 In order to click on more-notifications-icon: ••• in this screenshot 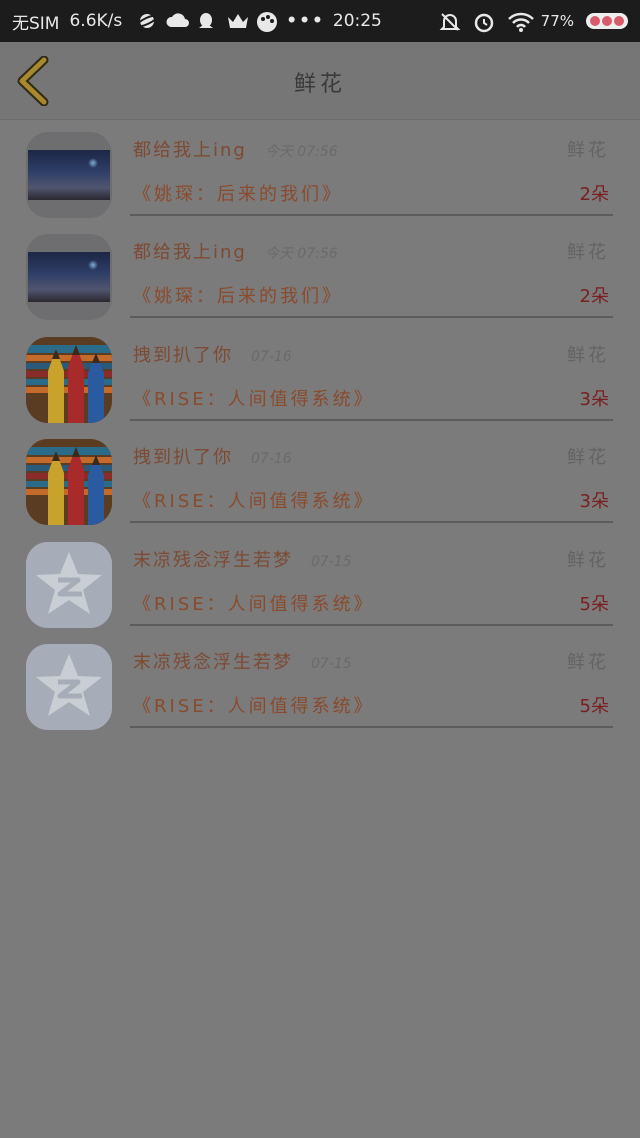, I will do `click(305, 21)`.